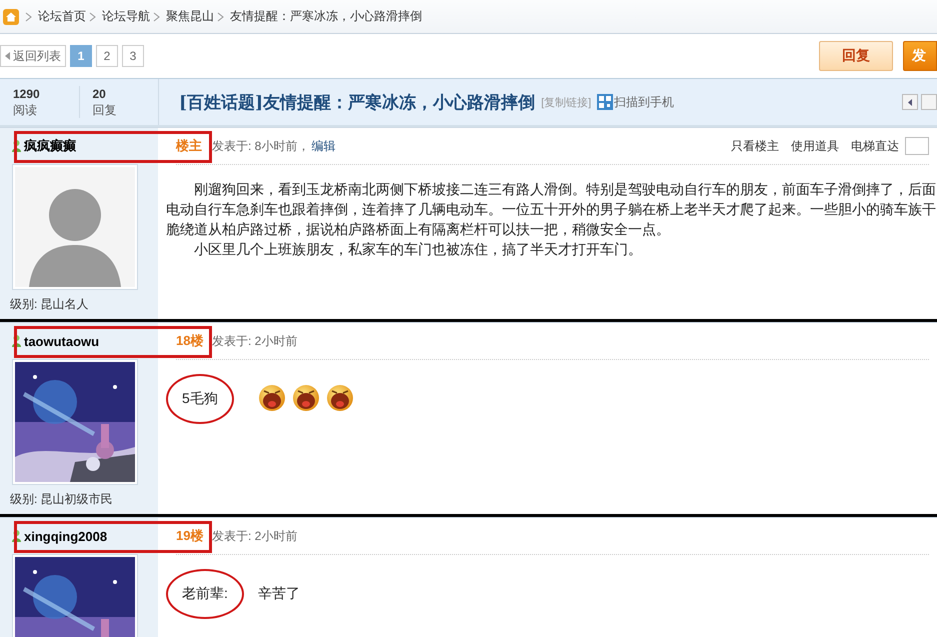  What do you see at coordinates (50, 304) in the screenshot?
I see `user-level: 级别: 昆山名人` at bounding box center [50, 304].